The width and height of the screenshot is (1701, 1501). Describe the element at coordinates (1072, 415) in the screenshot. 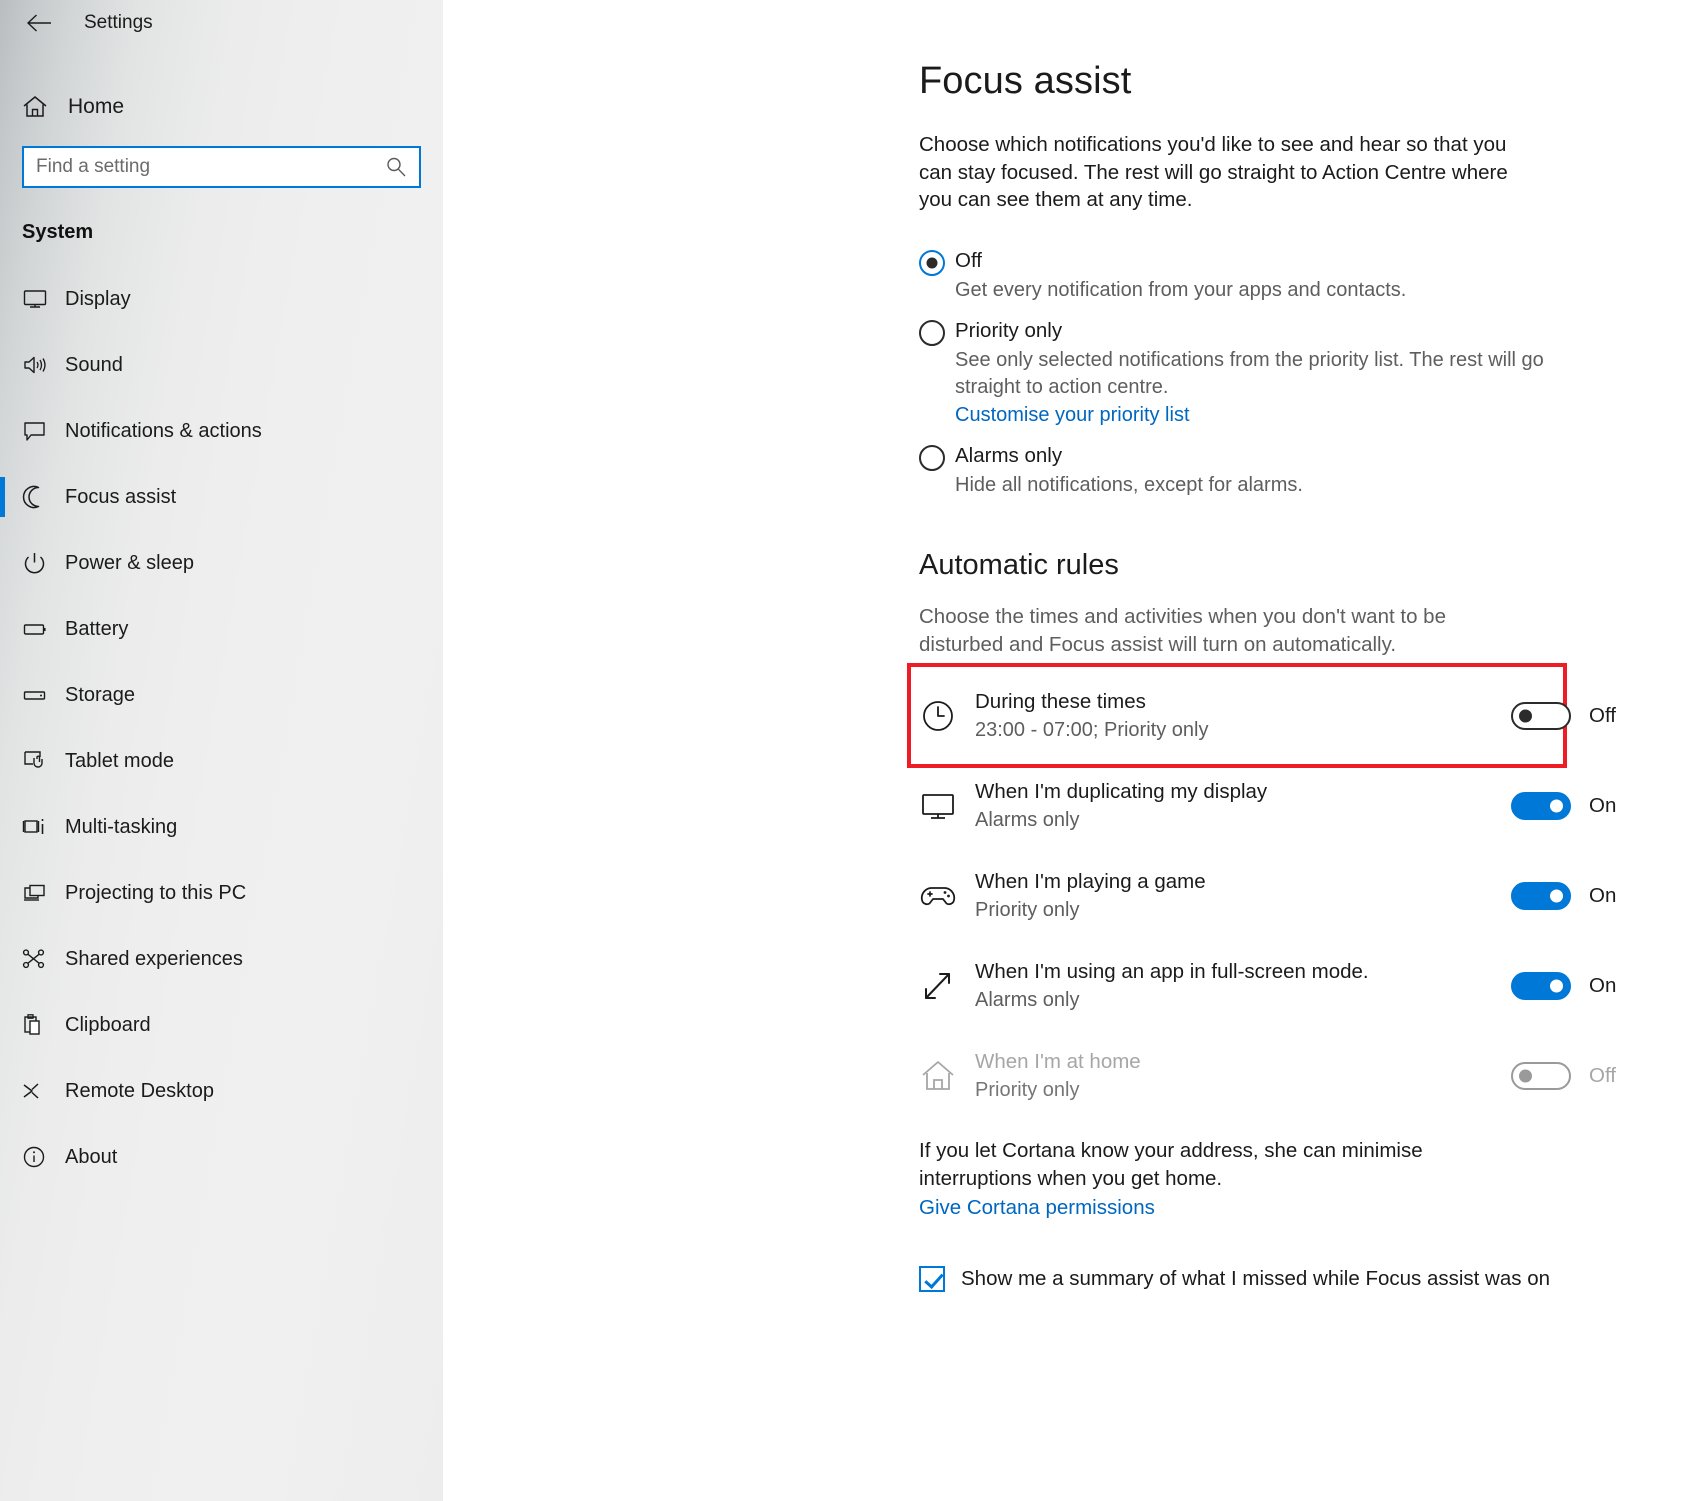

I see `customise-priority-list-link: Customise your priority list` at that location.